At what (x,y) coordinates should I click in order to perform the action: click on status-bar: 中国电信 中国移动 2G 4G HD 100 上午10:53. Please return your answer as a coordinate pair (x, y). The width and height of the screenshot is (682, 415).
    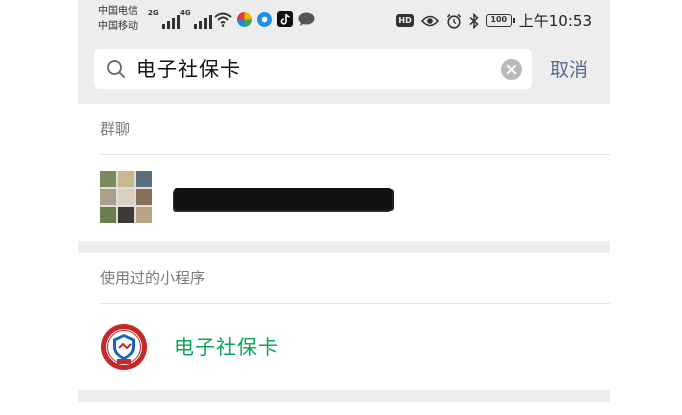
    Looking at the image, I should click on (344, 21).